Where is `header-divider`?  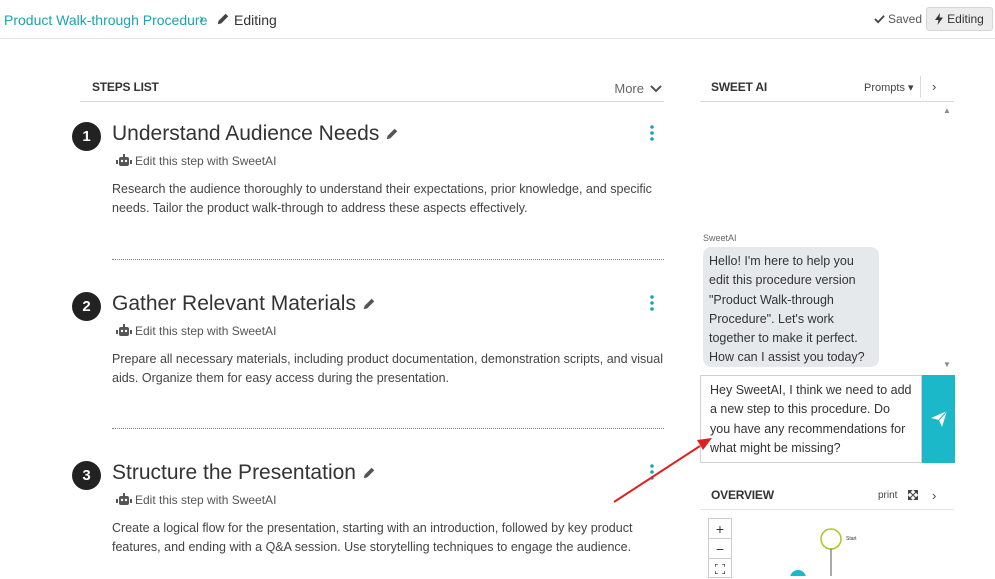
header-divider is located at coordinates (920, 87).